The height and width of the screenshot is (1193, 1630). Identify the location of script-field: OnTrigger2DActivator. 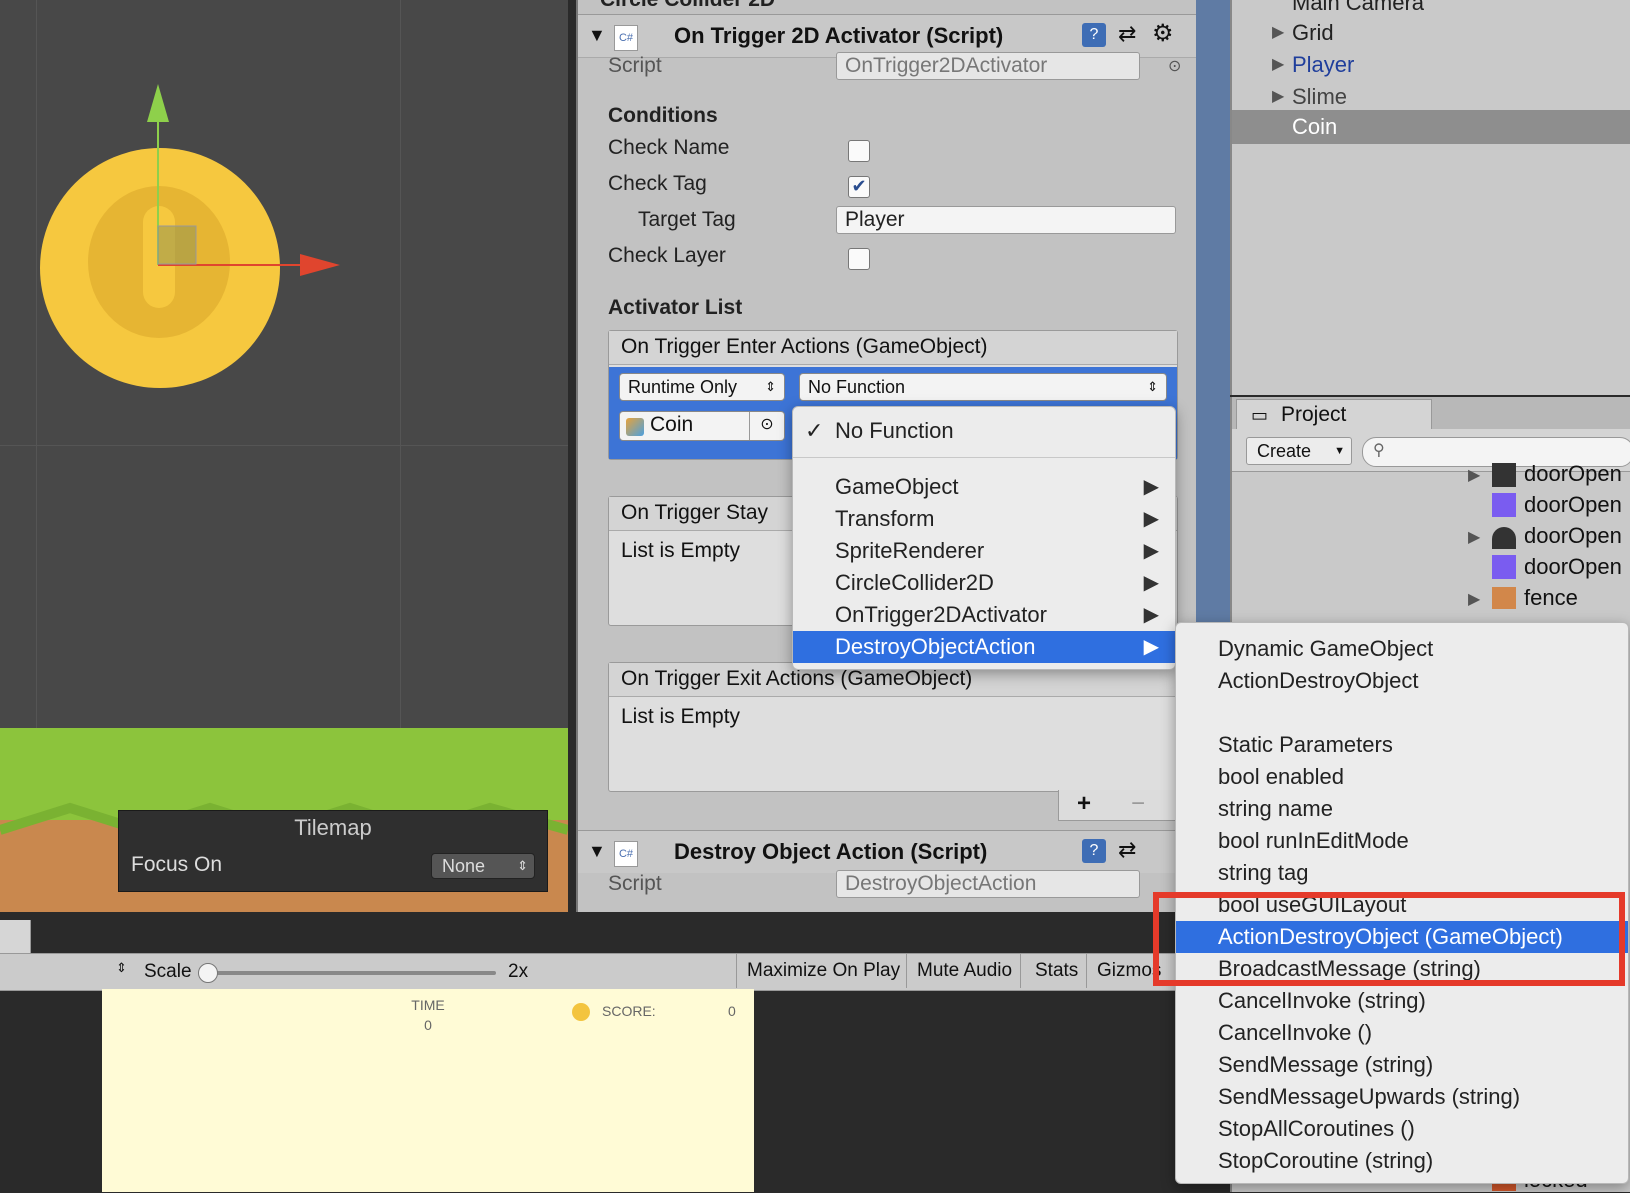
(988, 66).